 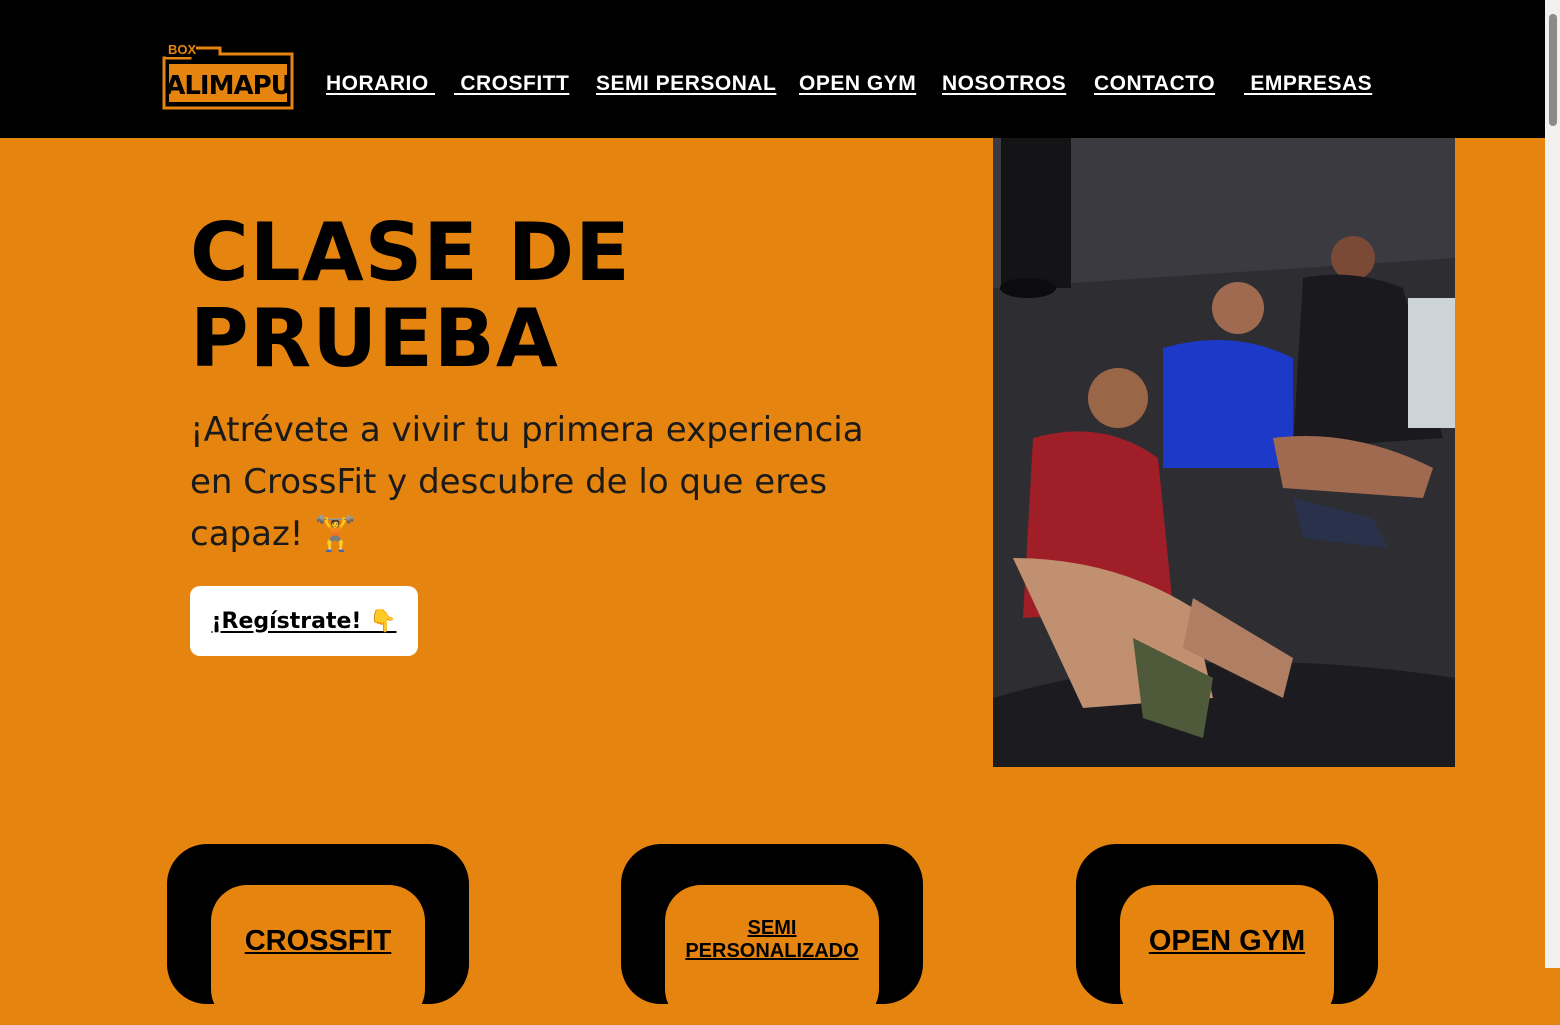 I want to click on card-semi-personalizado: SEMI PERSONALIZADO, so click(x=772, y=934).